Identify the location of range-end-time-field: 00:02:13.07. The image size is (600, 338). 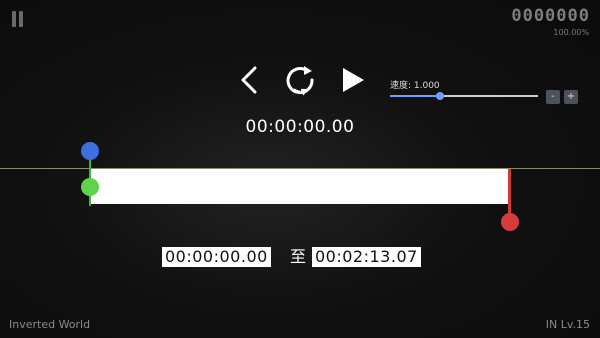
(366, 257).